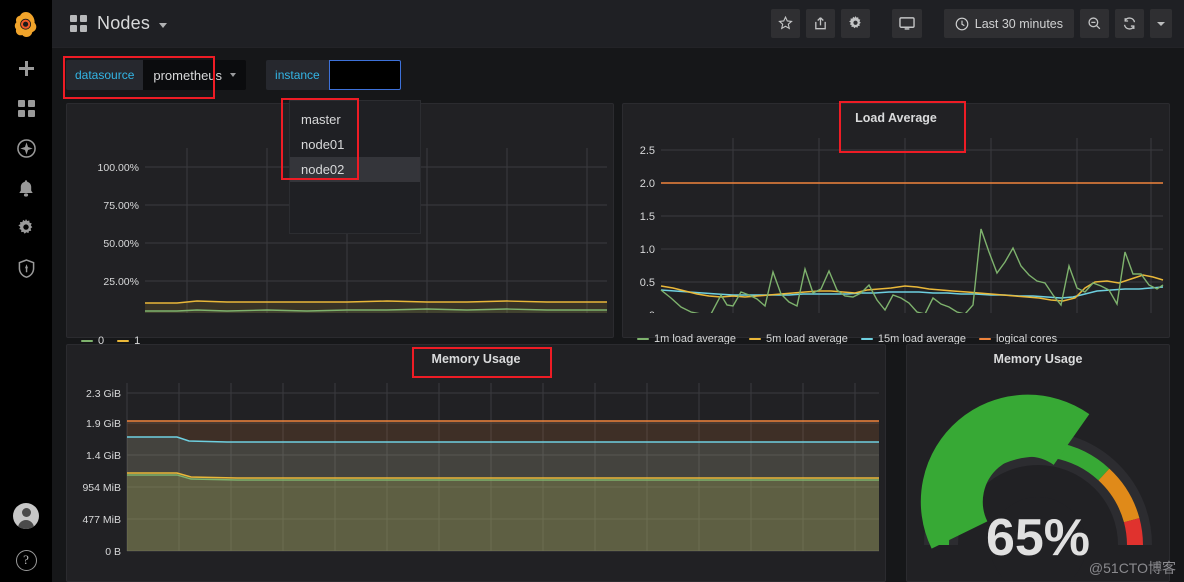  I want to click on variable-instance: instance, so click(333, 75).